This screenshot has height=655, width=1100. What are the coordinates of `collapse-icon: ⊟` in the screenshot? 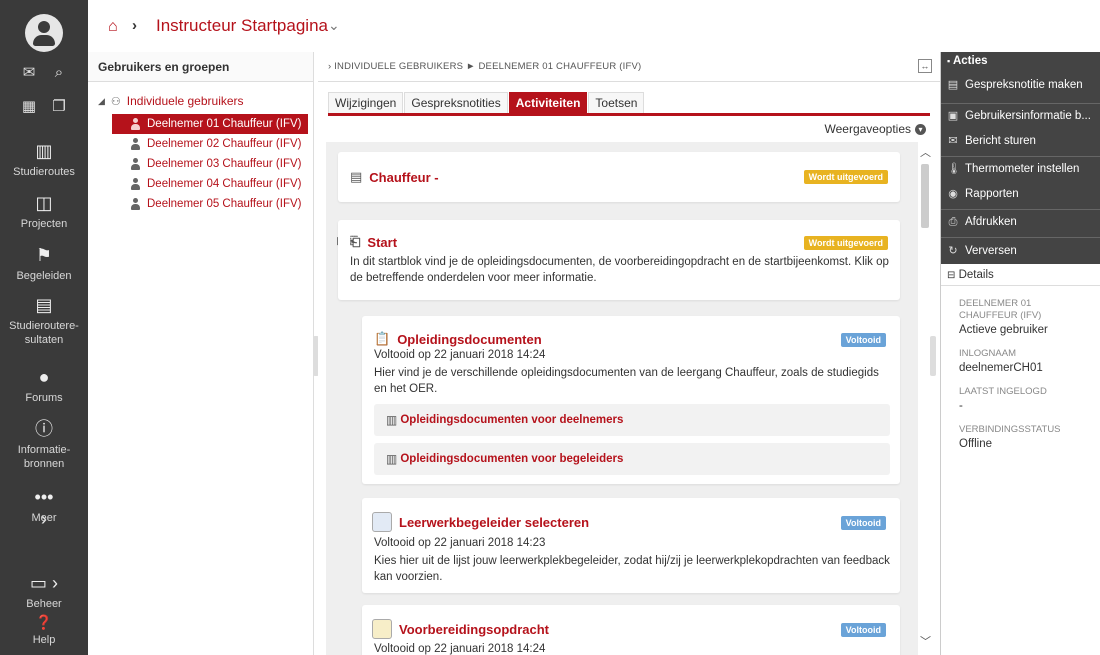 It's located at (951, 275).